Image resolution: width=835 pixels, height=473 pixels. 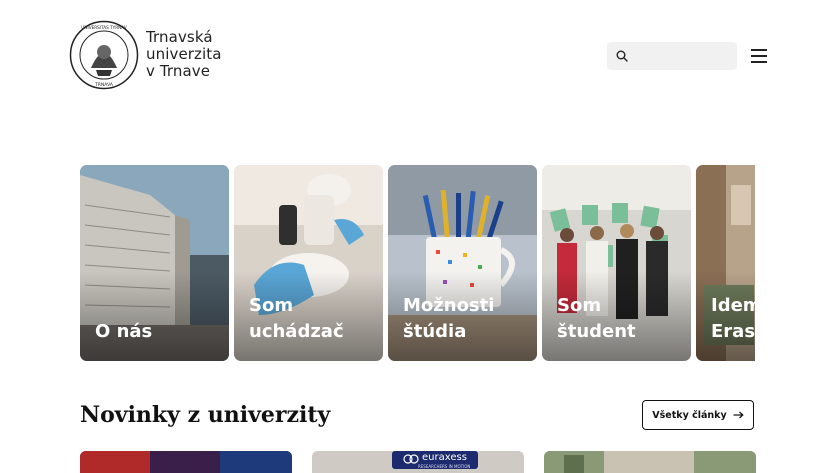 I want to click on card-shade, so click(x=154, y=316).